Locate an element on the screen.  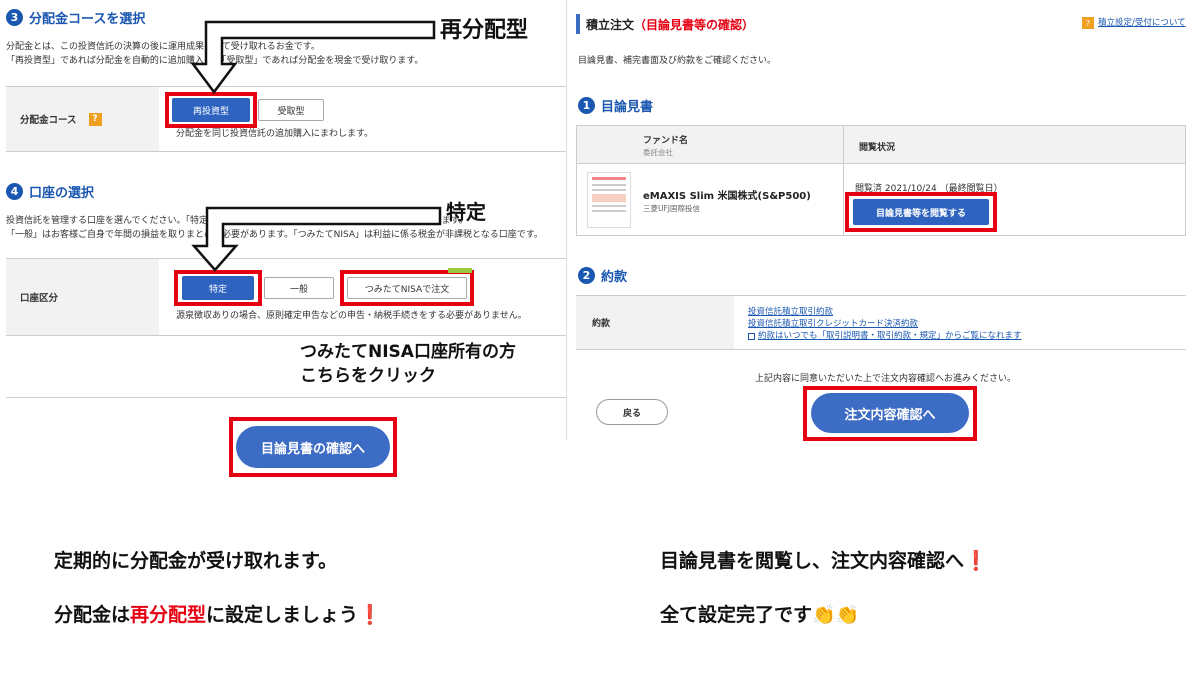
section-4-title: 4 口座の選択 is located at coordinates (50, 191).